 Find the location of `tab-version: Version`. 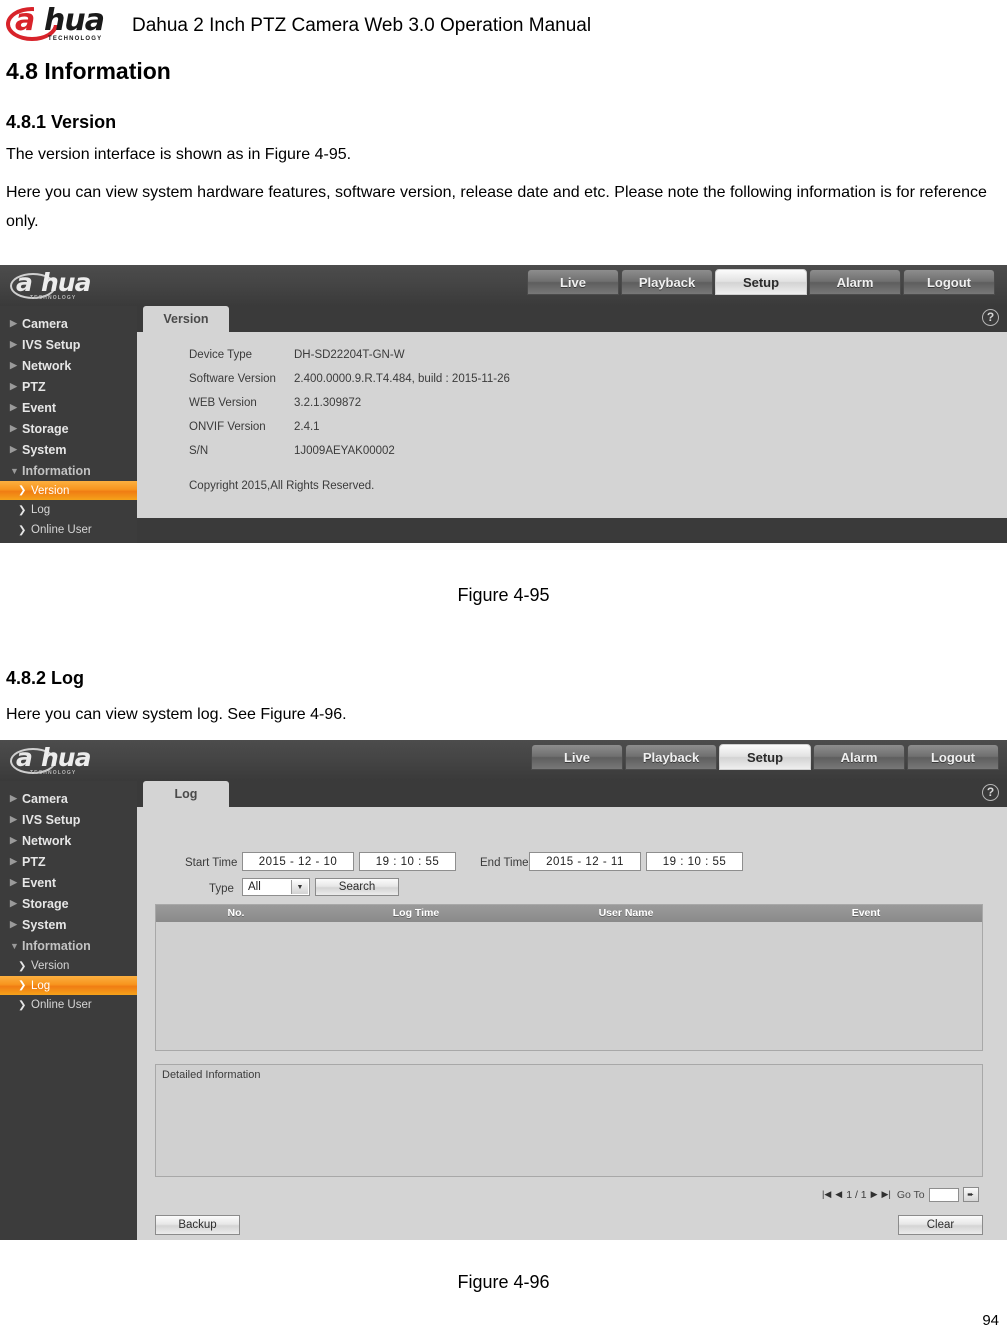

tab-version: Version is located at coordinates (186, 319).